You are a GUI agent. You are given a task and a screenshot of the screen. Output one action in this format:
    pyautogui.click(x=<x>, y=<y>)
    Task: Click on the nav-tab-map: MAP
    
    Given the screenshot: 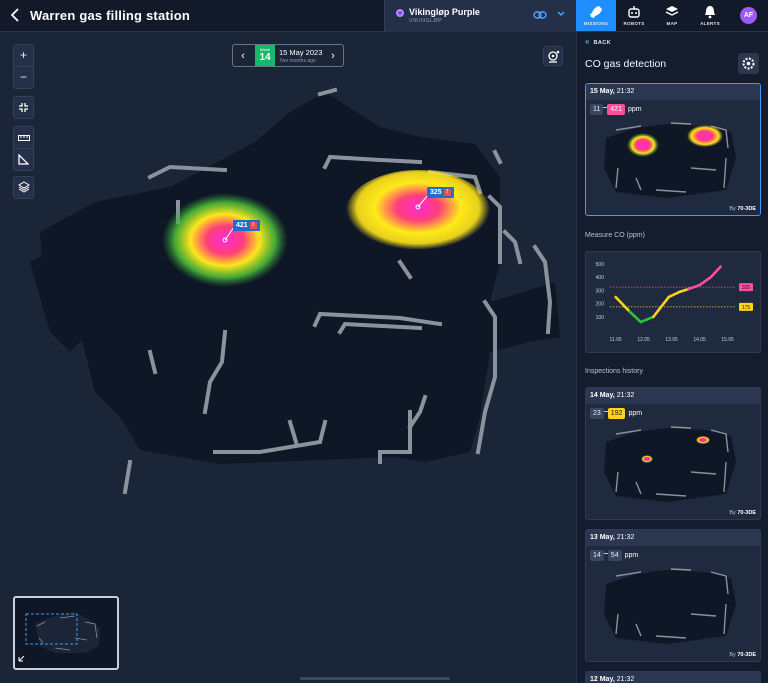 What is the action you would take?
    pyautogui.click(x=672, y=15)
    